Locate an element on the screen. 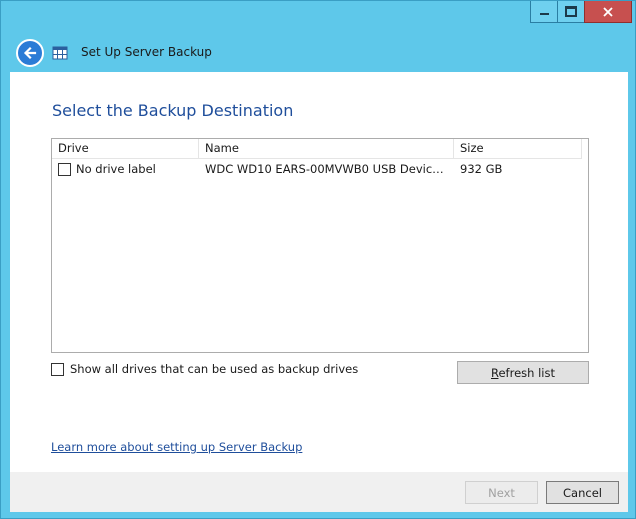  server-backup-icon is located at coordinates (60, 53).